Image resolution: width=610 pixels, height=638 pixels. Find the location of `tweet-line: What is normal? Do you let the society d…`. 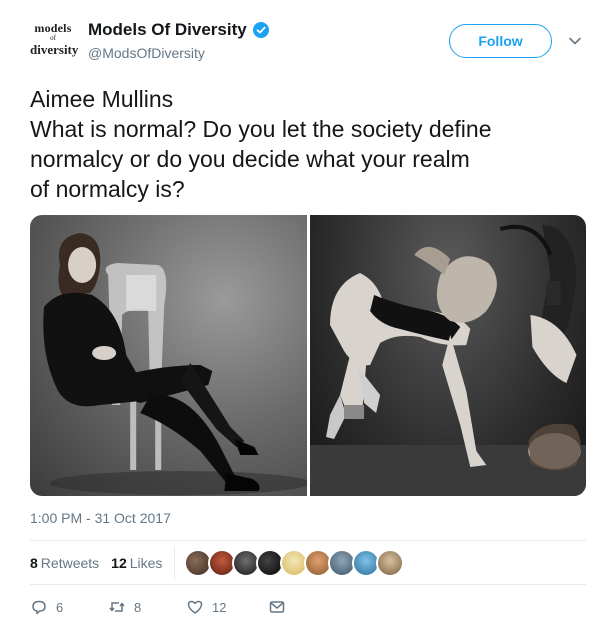

tweet-line: What is normal? Do you let the society d… is located at coordinates (261, 129).